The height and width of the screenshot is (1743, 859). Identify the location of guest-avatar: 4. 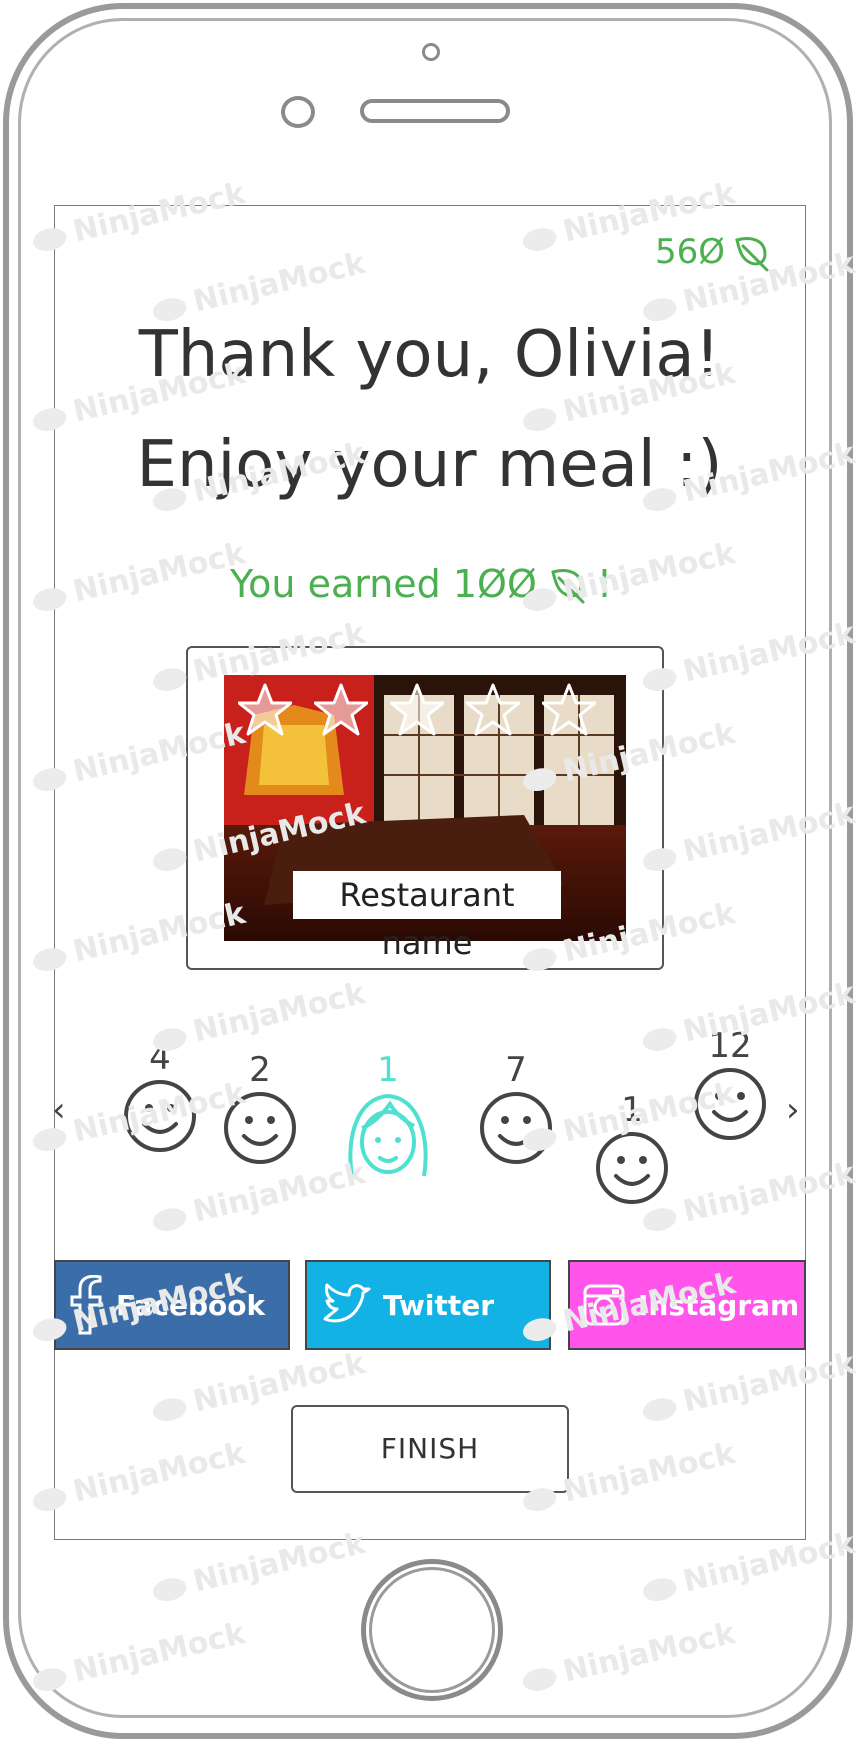
(160, 1098).